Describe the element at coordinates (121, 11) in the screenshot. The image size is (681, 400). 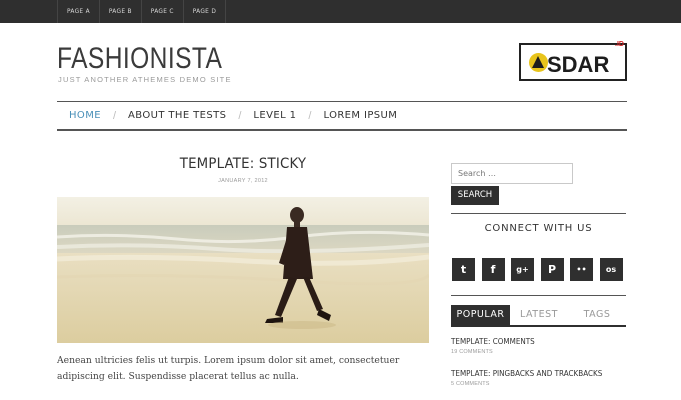
I see `top-nav-page-b: PAGE B` at that location.